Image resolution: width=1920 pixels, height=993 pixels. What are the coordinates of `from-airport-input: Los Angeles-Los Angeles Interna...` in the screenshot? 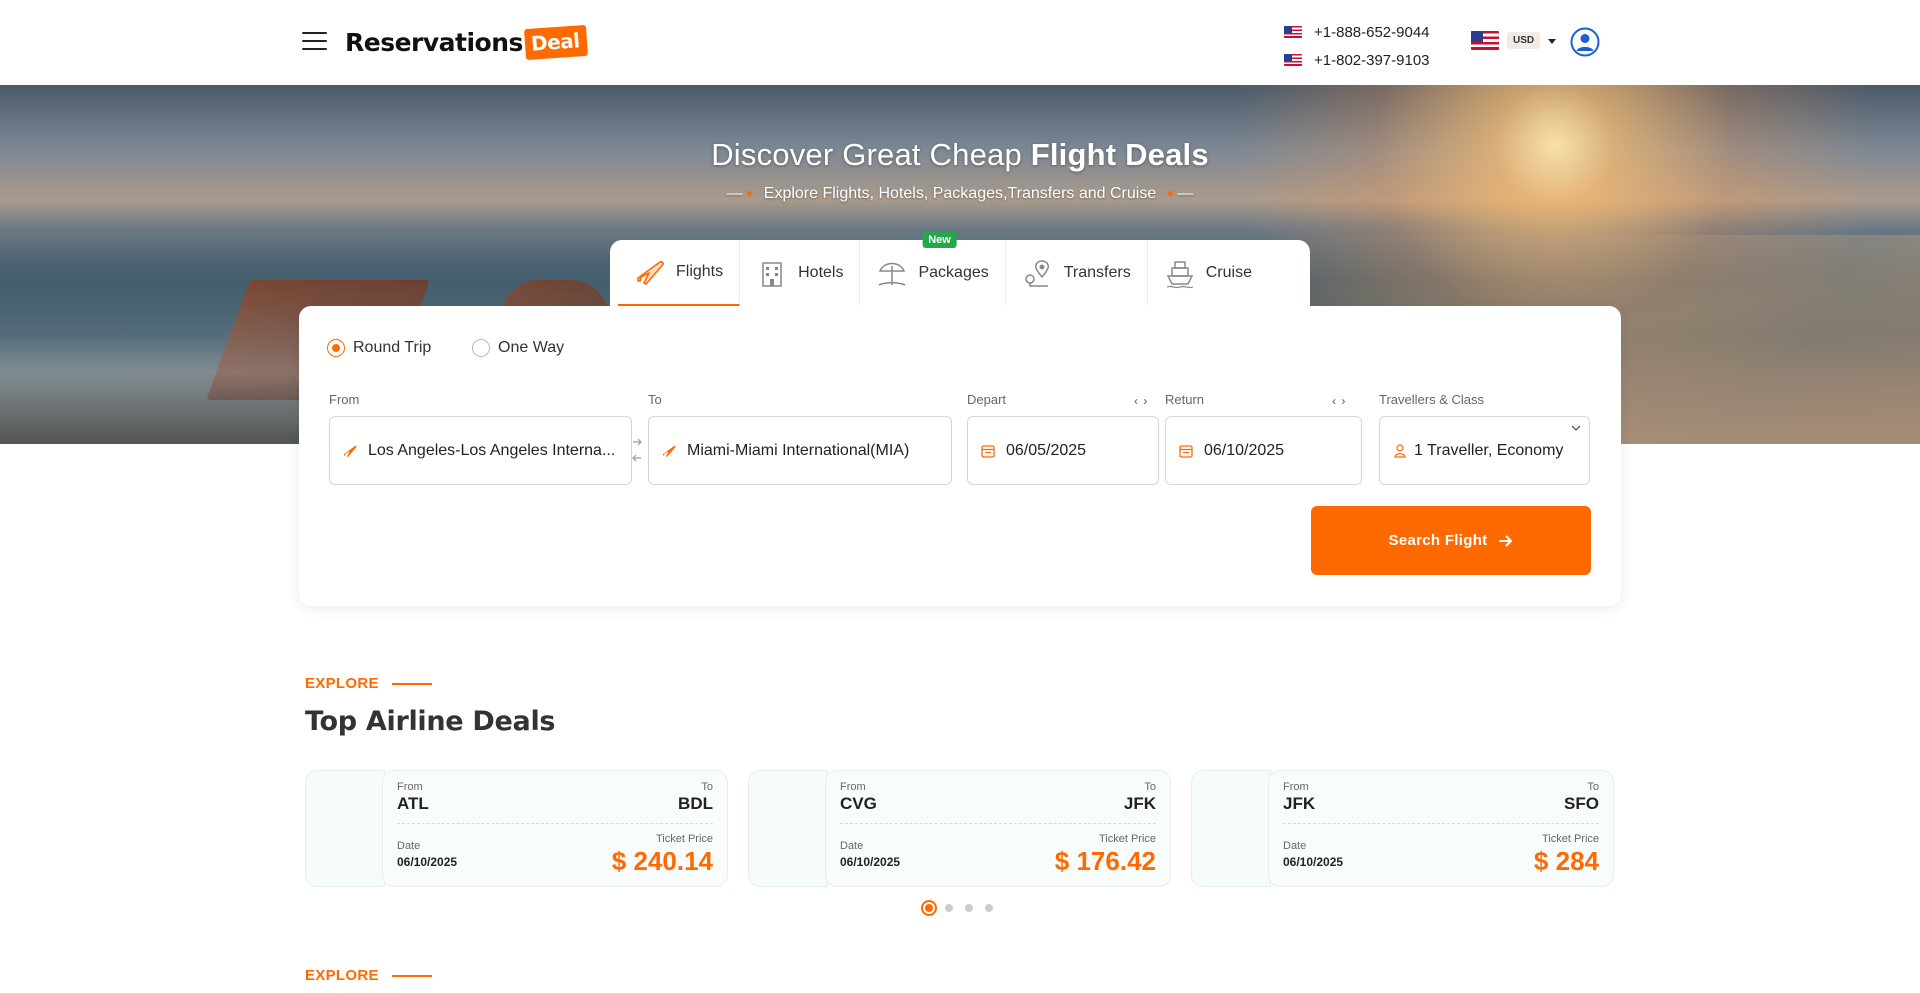 It's located at (480, 450).